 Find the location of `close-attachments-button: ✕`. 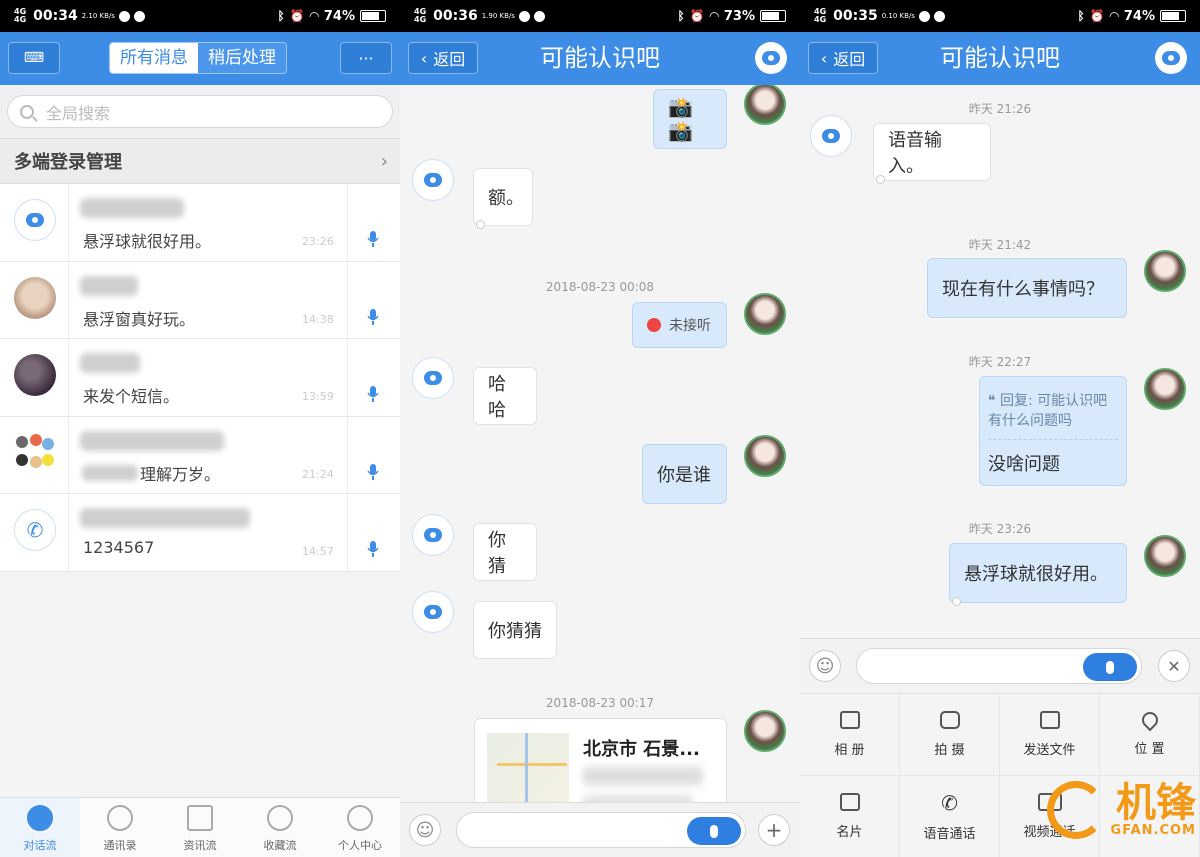

close-attachments-button: ✕ is located at coordinates (1174, 666).